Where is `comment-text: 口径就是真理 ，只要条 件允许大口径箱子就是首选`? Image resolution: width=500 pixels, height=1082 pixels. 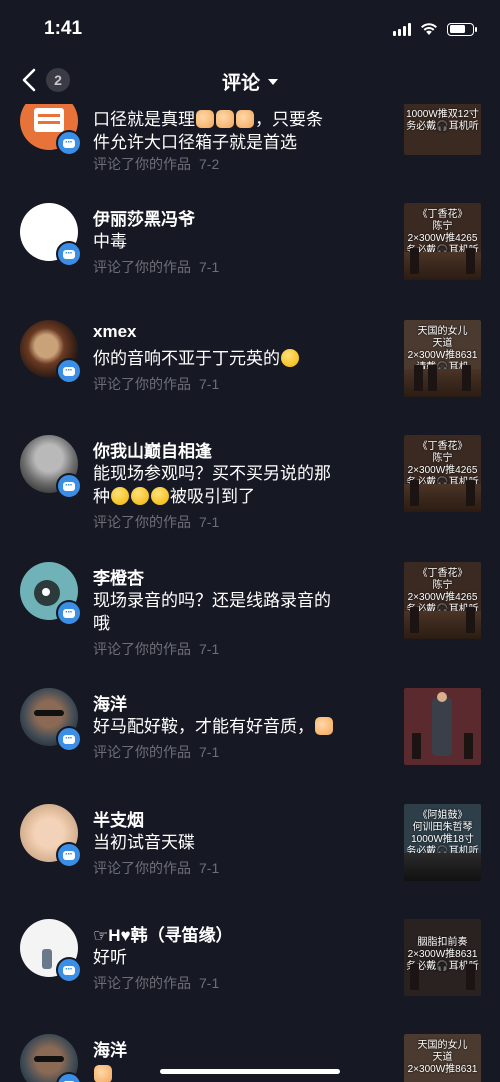 comment-text: 口径就是真理 ，只要条 件允许大口径箱子就是首选 is located at coordinates (208, 131).